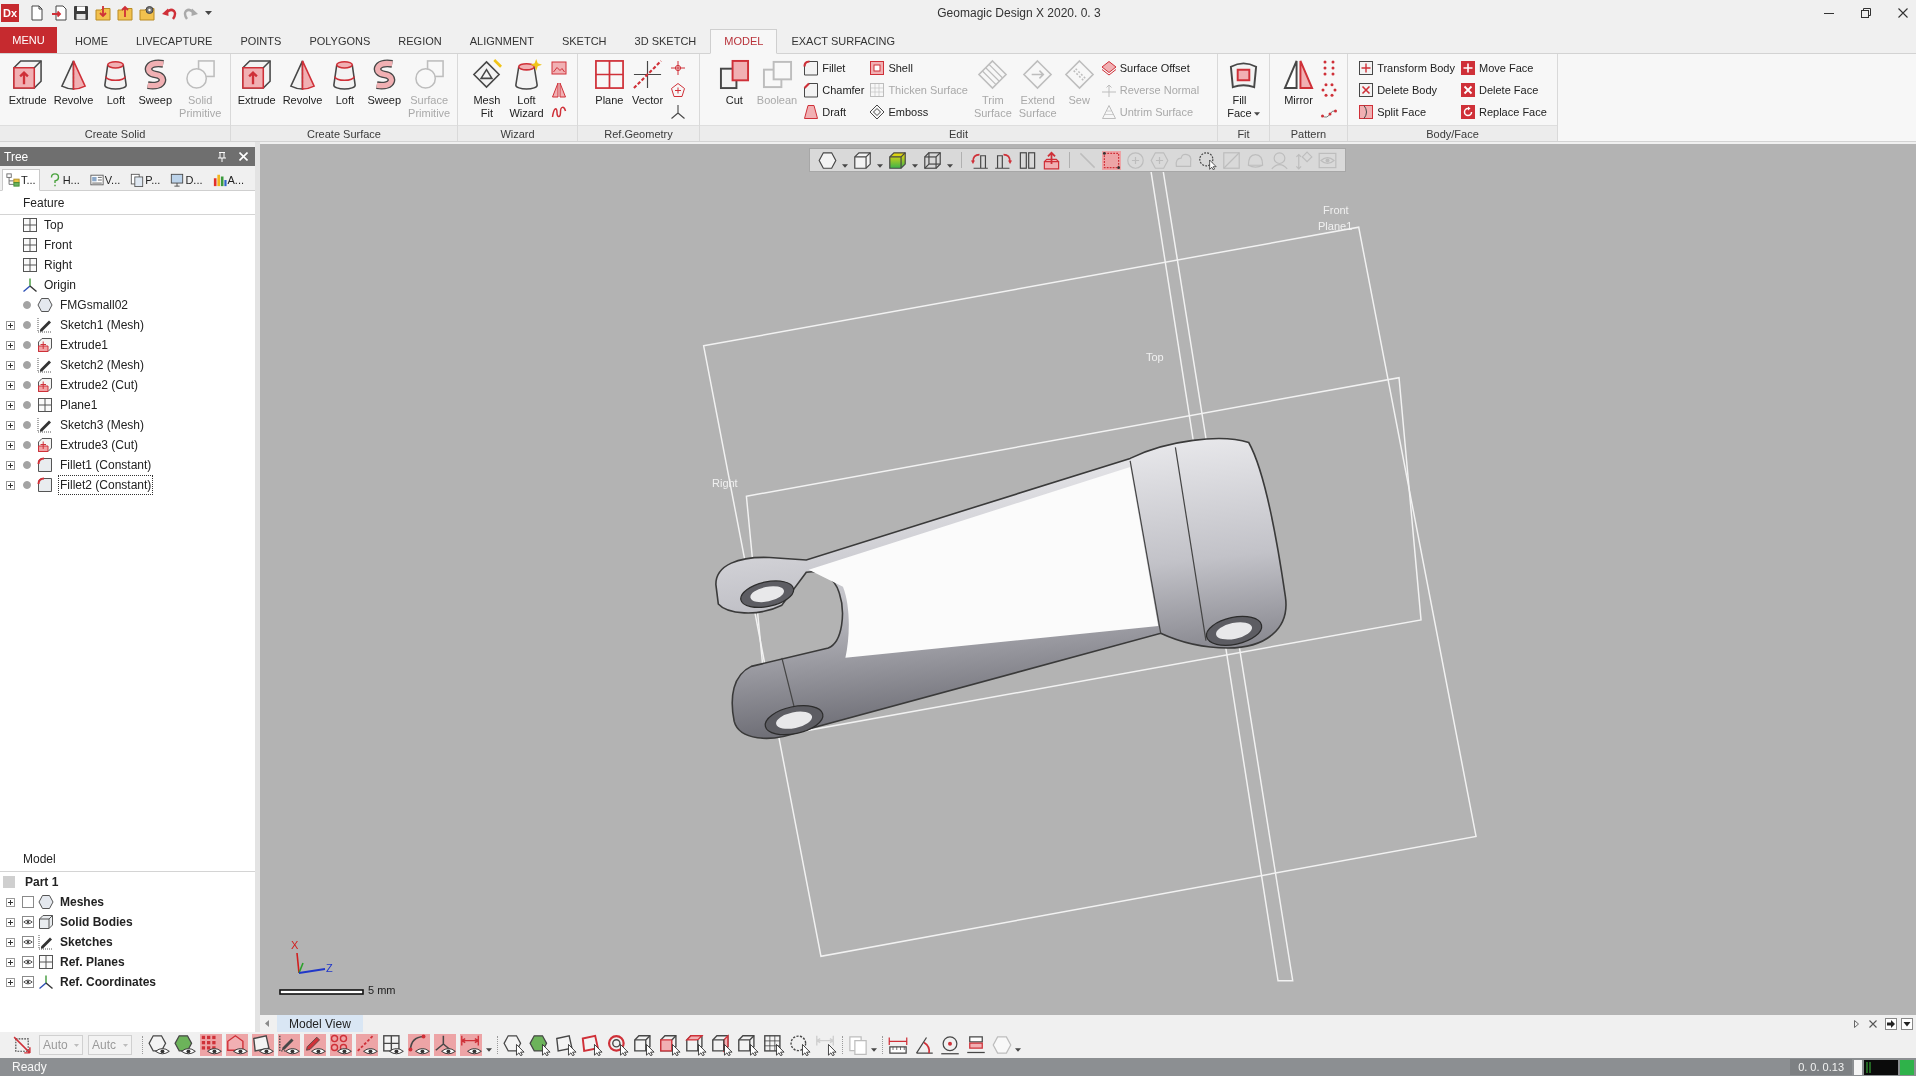 The image size is (1916, 1076). Describe the element at coordinates (696, 1045) in the screenshot. I see `top-cube-cursor-icon` at that location.